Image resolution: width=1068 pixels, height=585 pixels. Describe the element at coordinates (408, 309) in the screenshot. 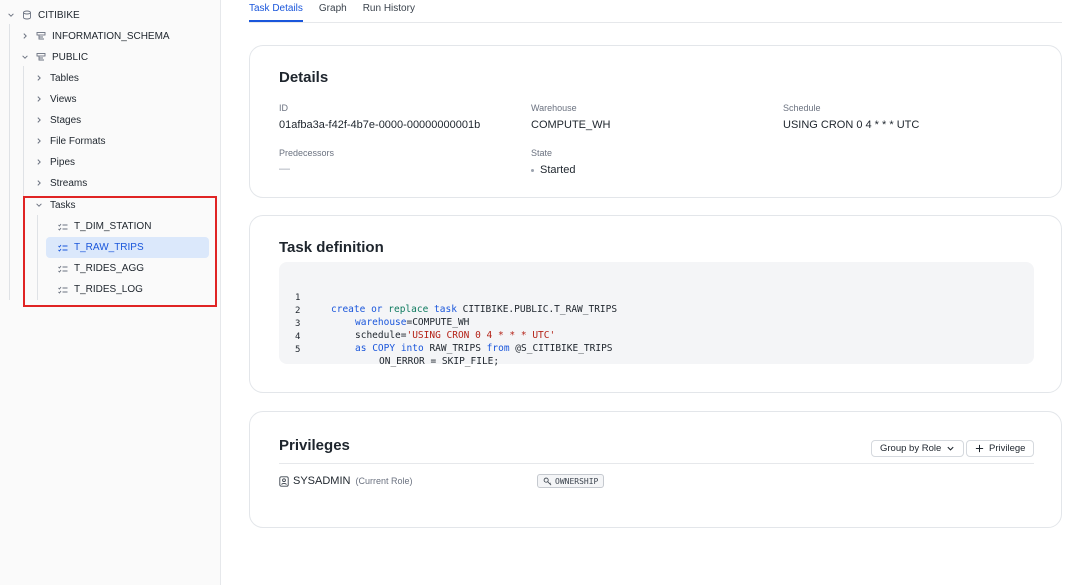

I see `code-keyword: replace` at that location.